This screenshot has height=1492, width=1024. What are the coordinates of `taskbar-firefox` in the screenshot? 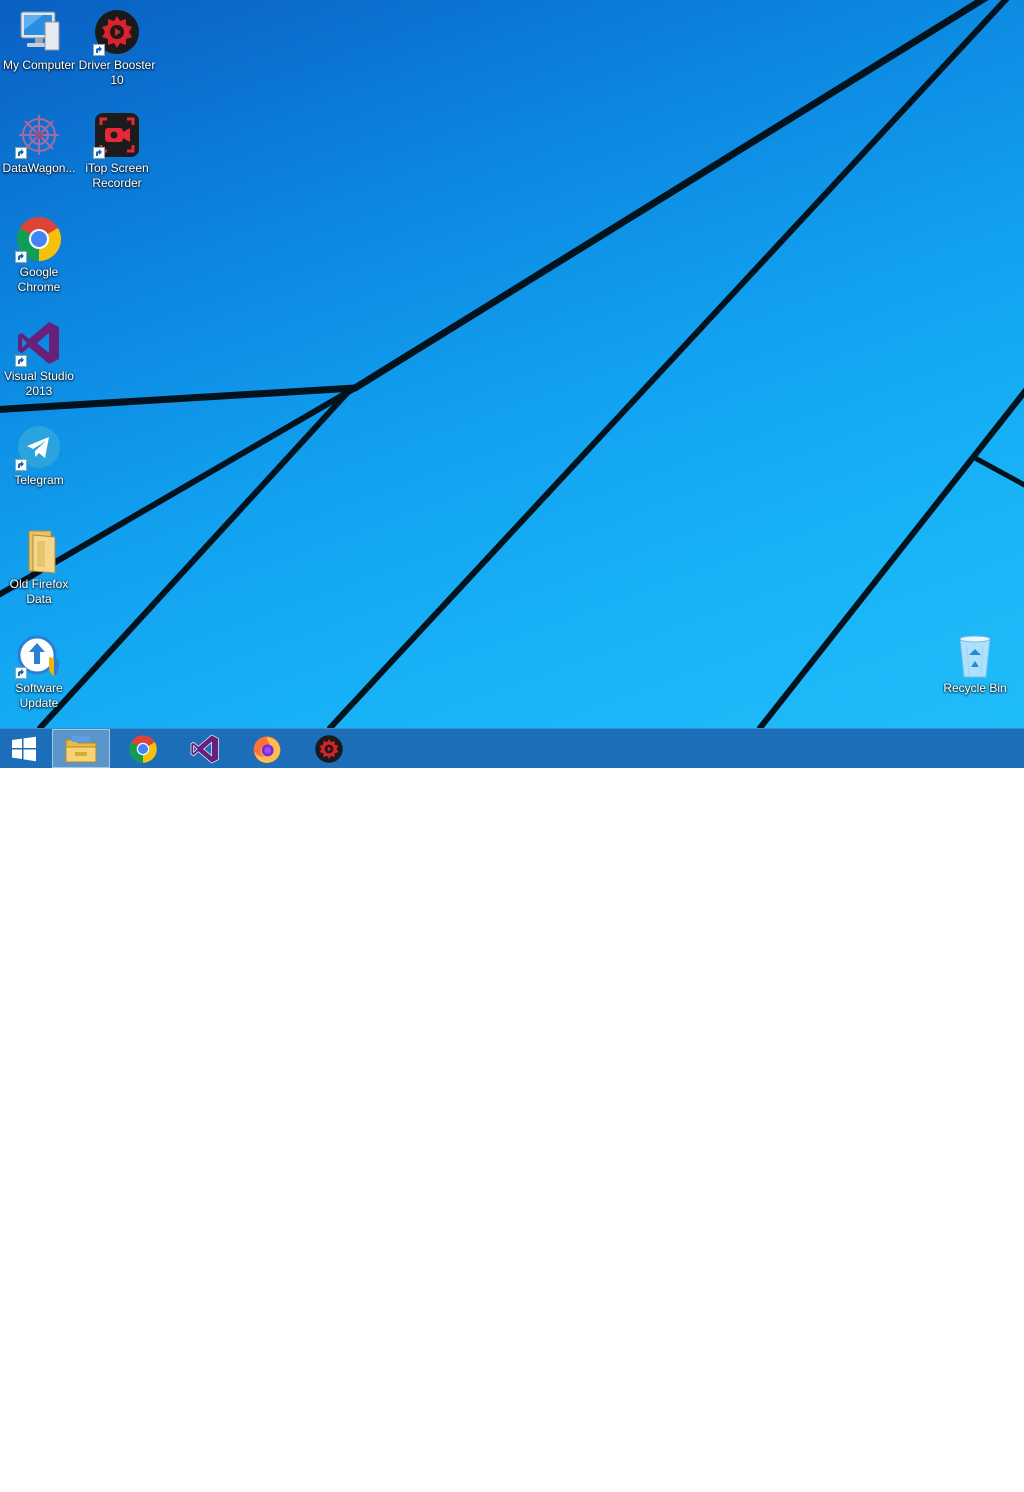 It's located at (267, 748).